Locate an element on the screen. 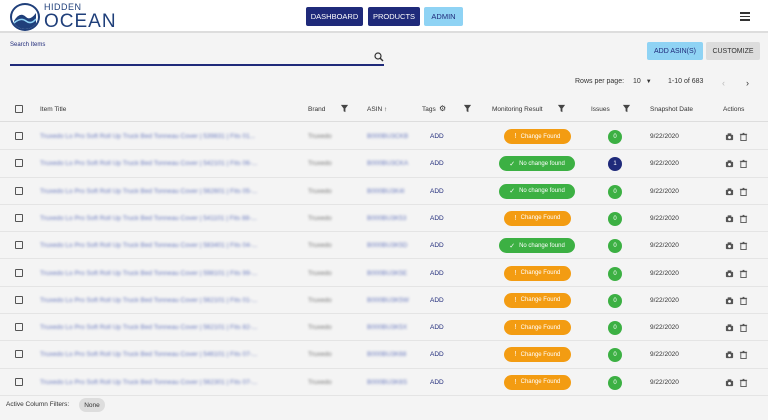  asin-link: B000BU3K4I is located at coordinates (386, 191).